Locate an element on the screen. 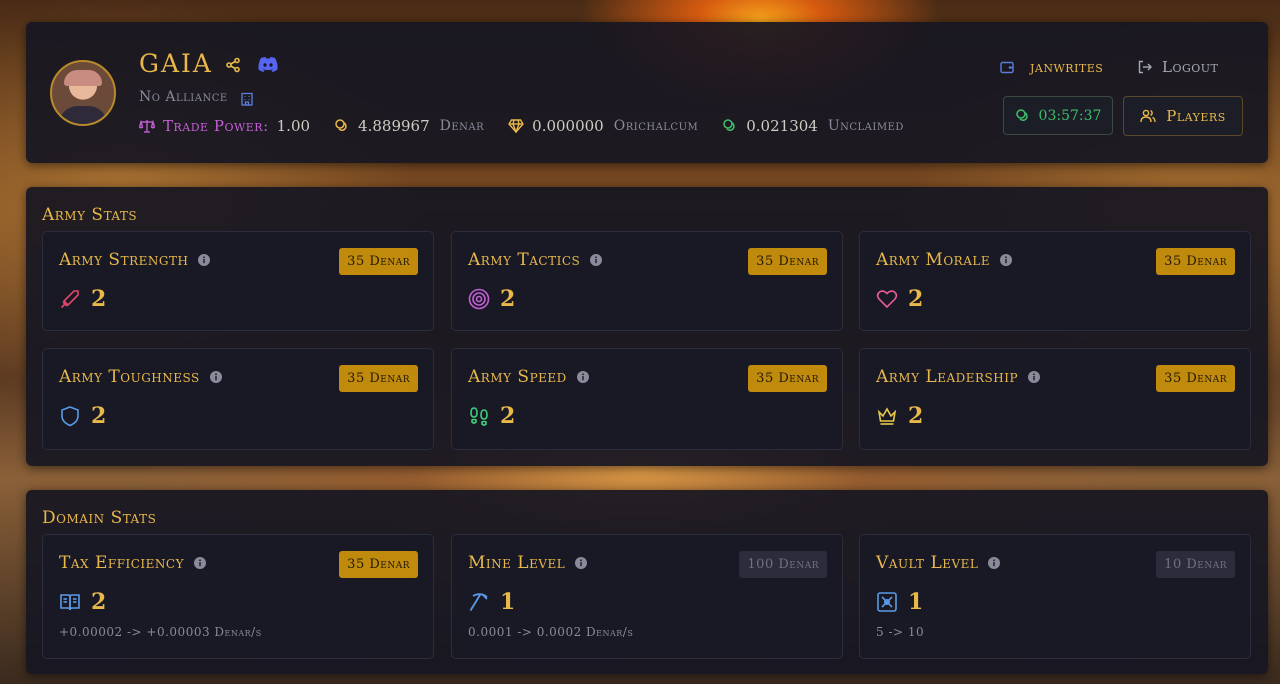  avatar is located at coordinates (83, 93).